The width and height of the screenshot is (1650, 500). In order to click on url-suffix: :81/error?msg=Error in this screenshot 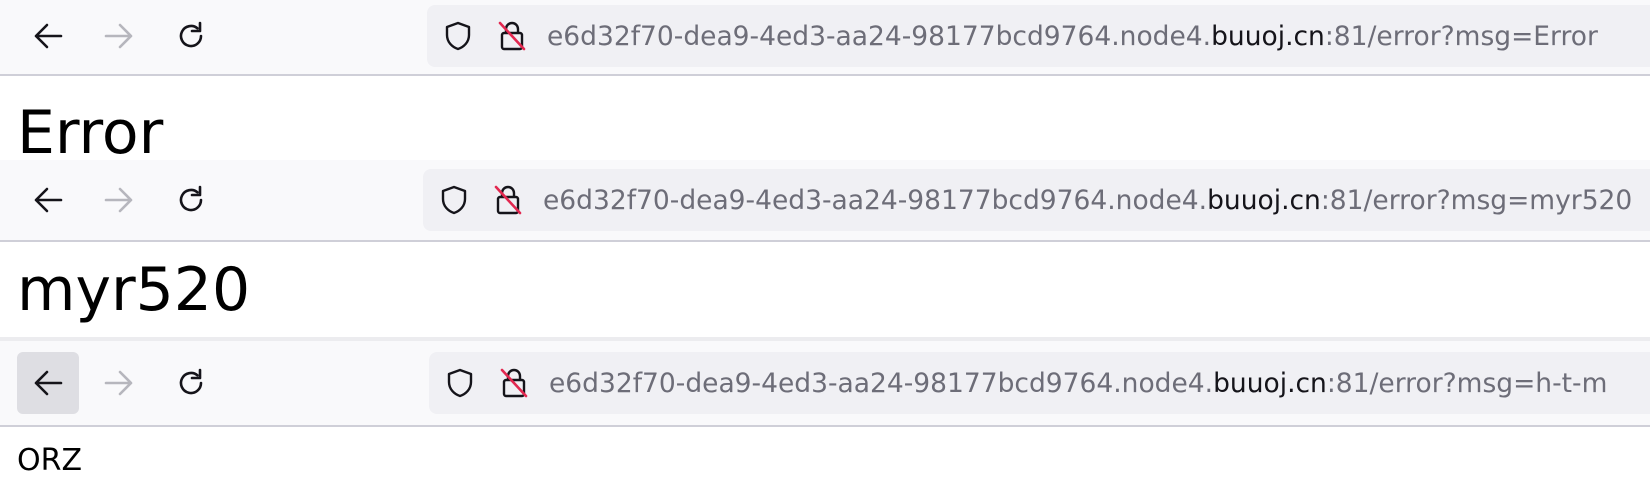, I will do `click(1461, 36)`.